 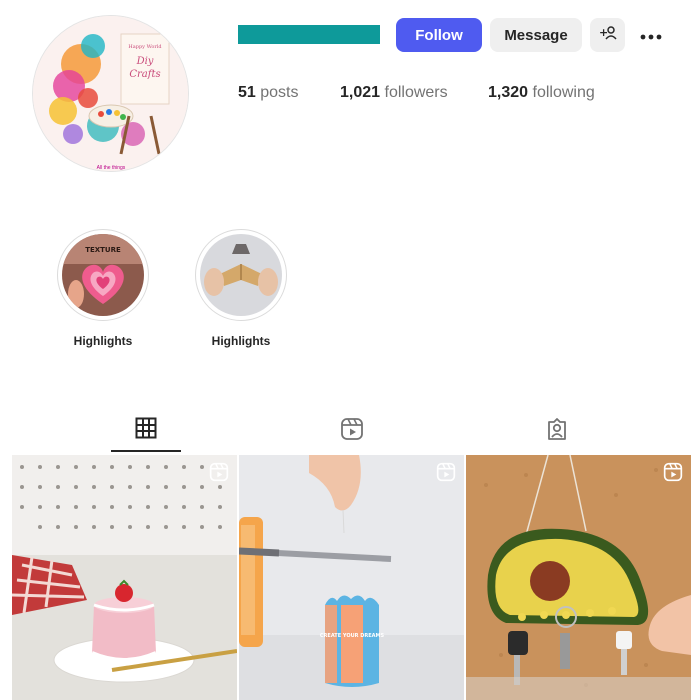 What do you see at coordinates (241, 275) in the screenshot?
I see `highlight-cover` at bounding box center [241, 275].